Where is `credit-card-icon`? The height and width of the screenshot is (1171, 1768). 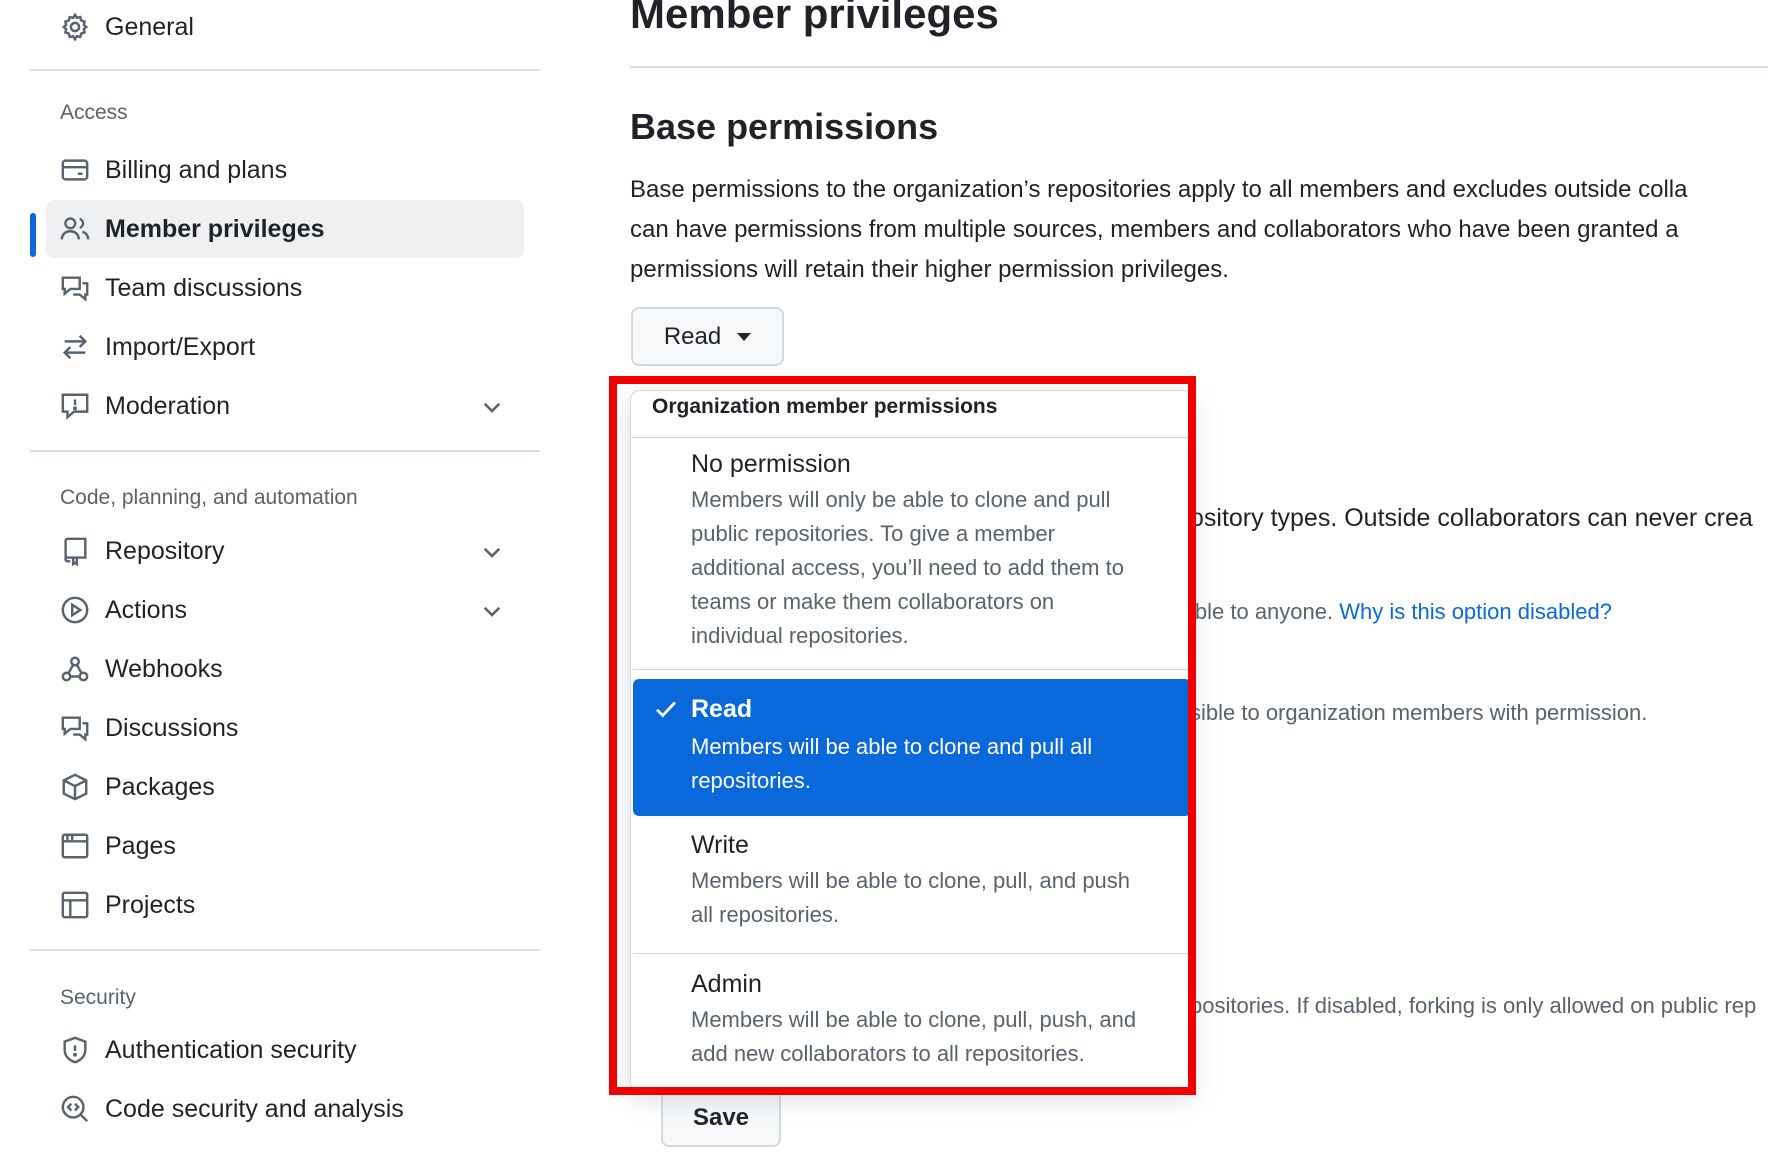
credit-card-icon is located at coordinates (75, 170).